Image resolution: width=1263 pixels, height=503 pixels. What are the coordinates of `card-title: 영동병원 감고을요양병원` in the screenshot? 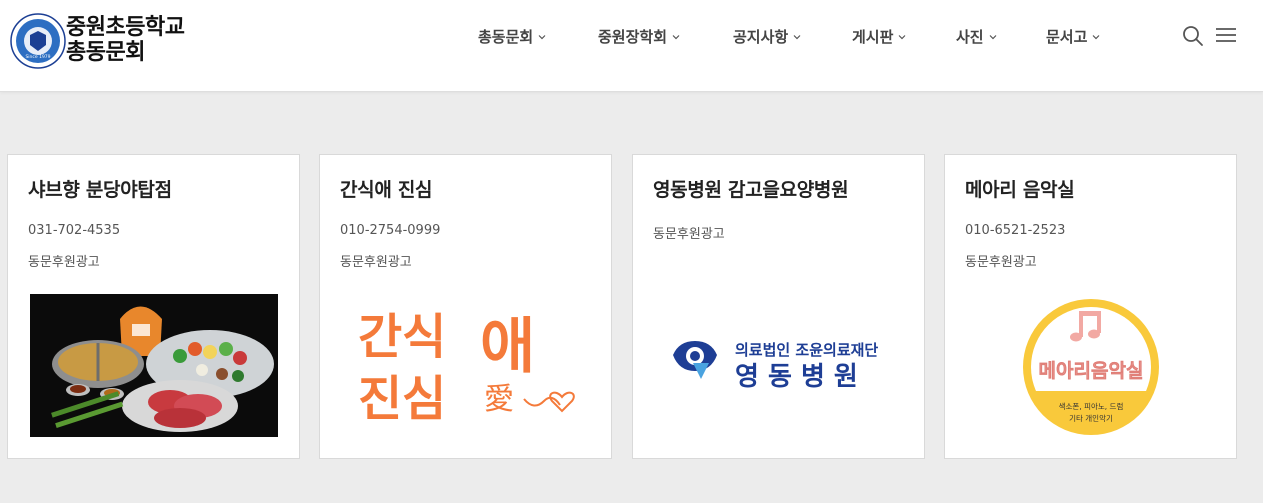 It's located at (751, 188).